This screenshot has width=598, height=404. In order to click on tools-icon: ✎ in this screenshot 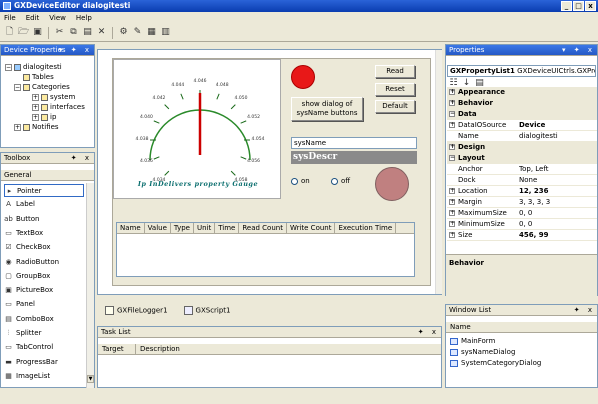, I will do `click(137, 32)`.